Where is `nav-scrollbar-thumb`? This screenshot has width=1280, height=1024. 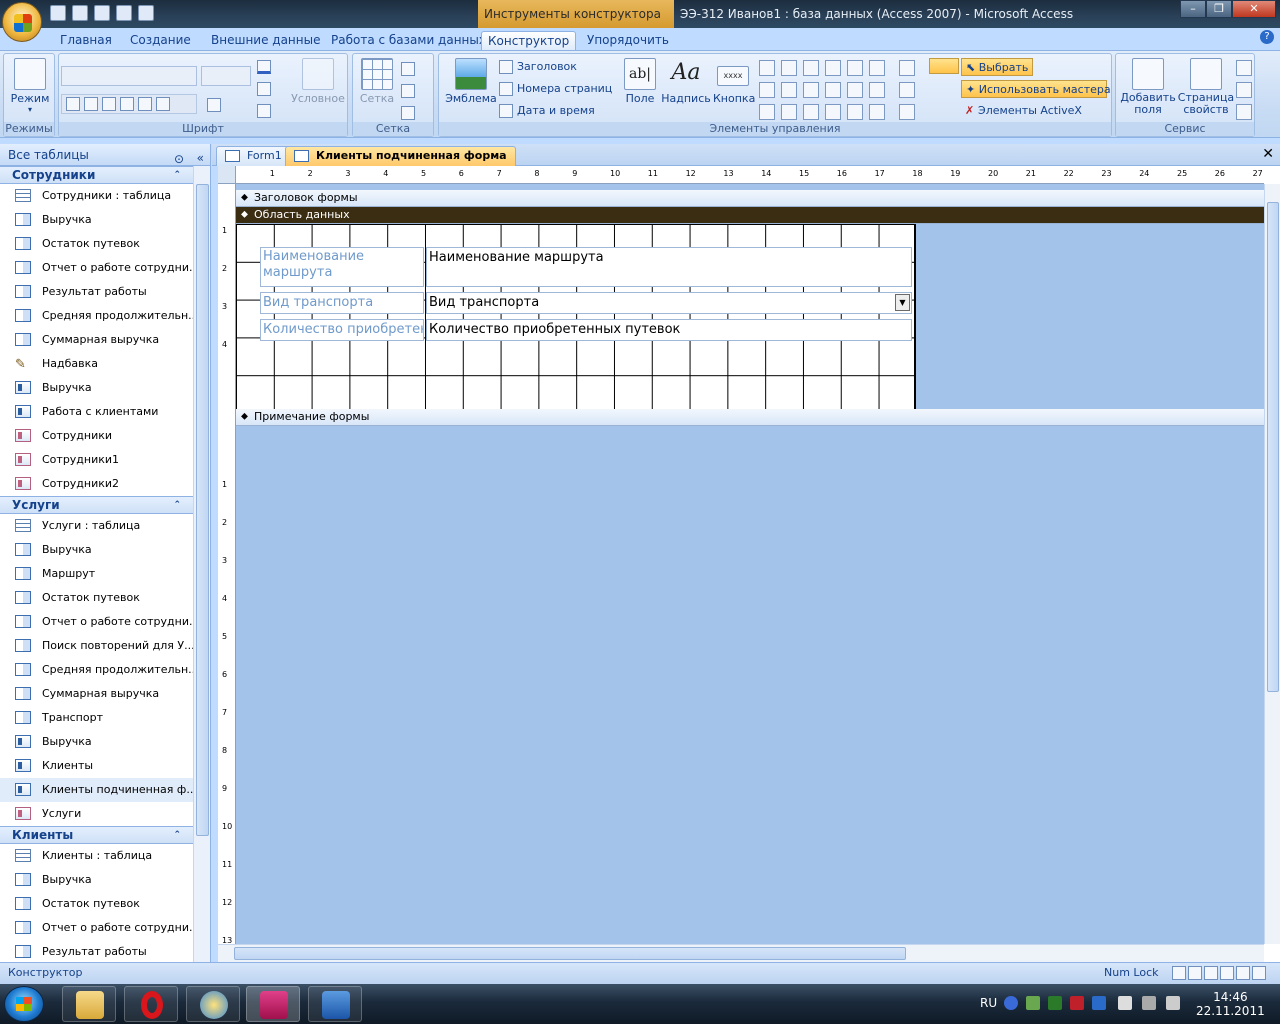 nav-scrollbar-thumb is located at coordinates (202, 510).